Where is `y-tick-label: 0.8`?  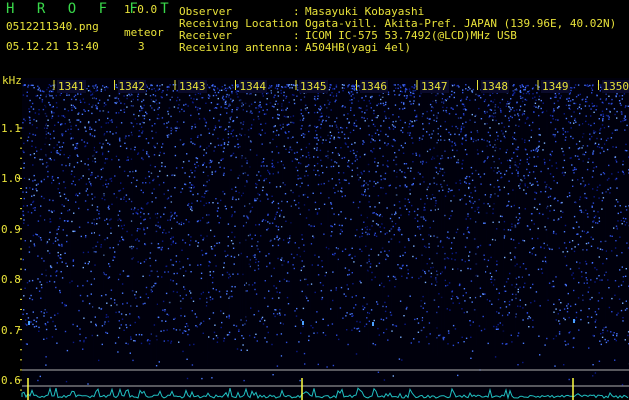 y-tick-label: 0.8 is located at coordinates (11, 280).